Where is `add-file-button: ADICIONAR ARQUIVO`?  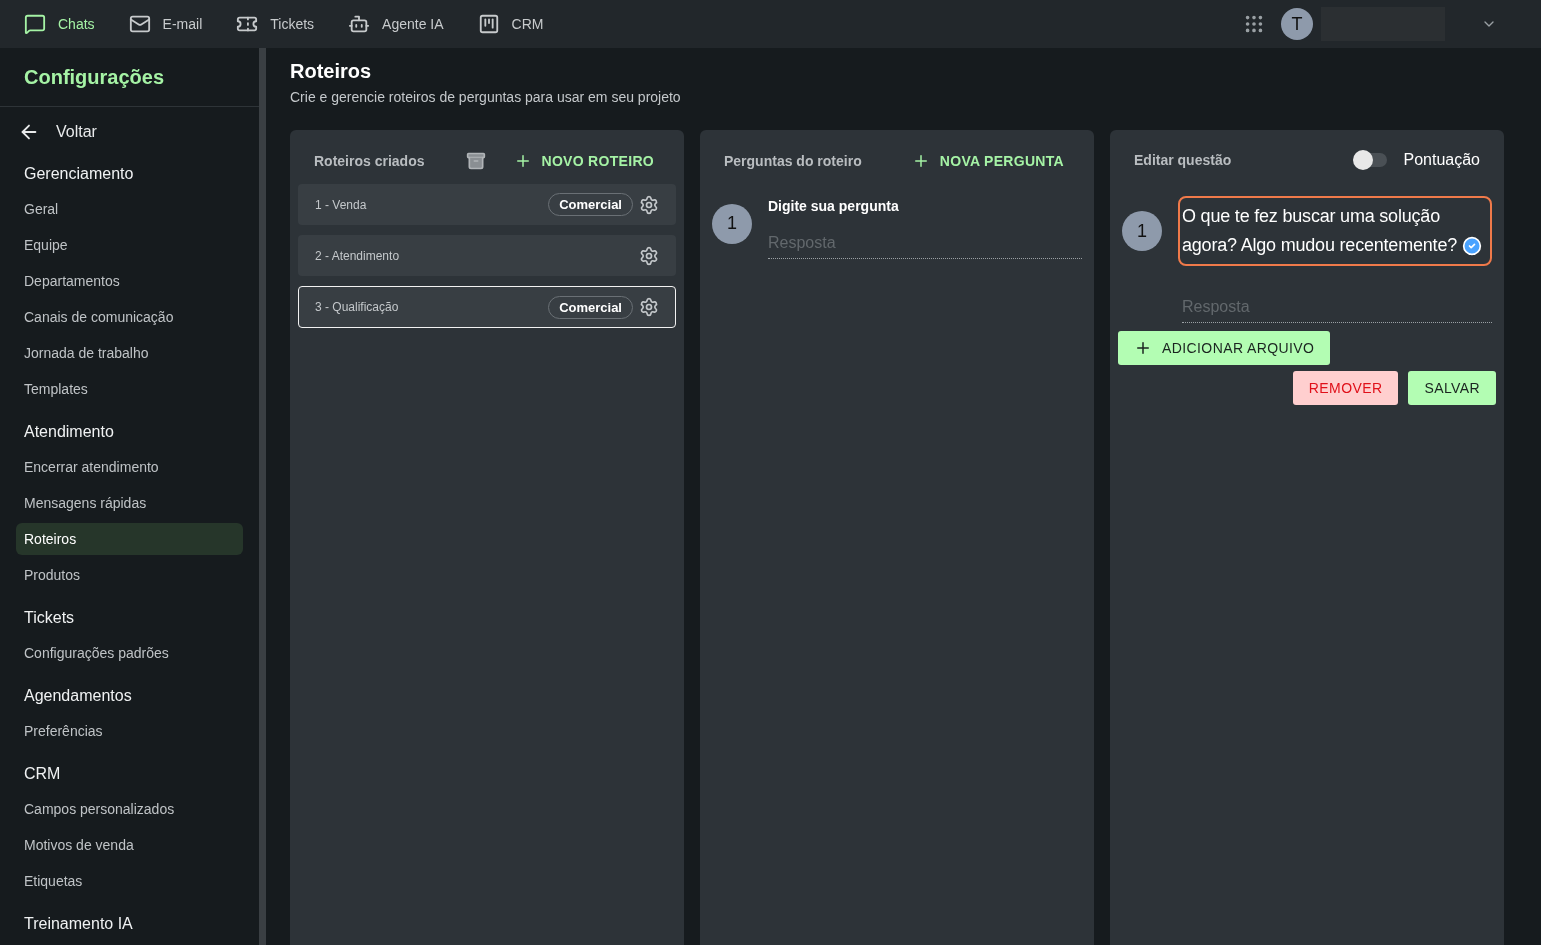
add-file-button: ADICIONAR ARQUIVO is located at coordinates (1224, 348).